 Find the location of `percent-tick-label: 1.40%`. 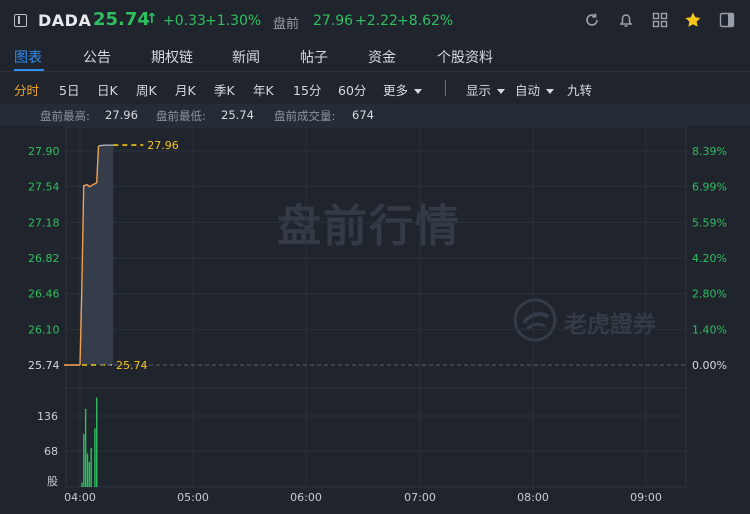

percent-tick-label: 1.40% is located at coordinates (709, 329).